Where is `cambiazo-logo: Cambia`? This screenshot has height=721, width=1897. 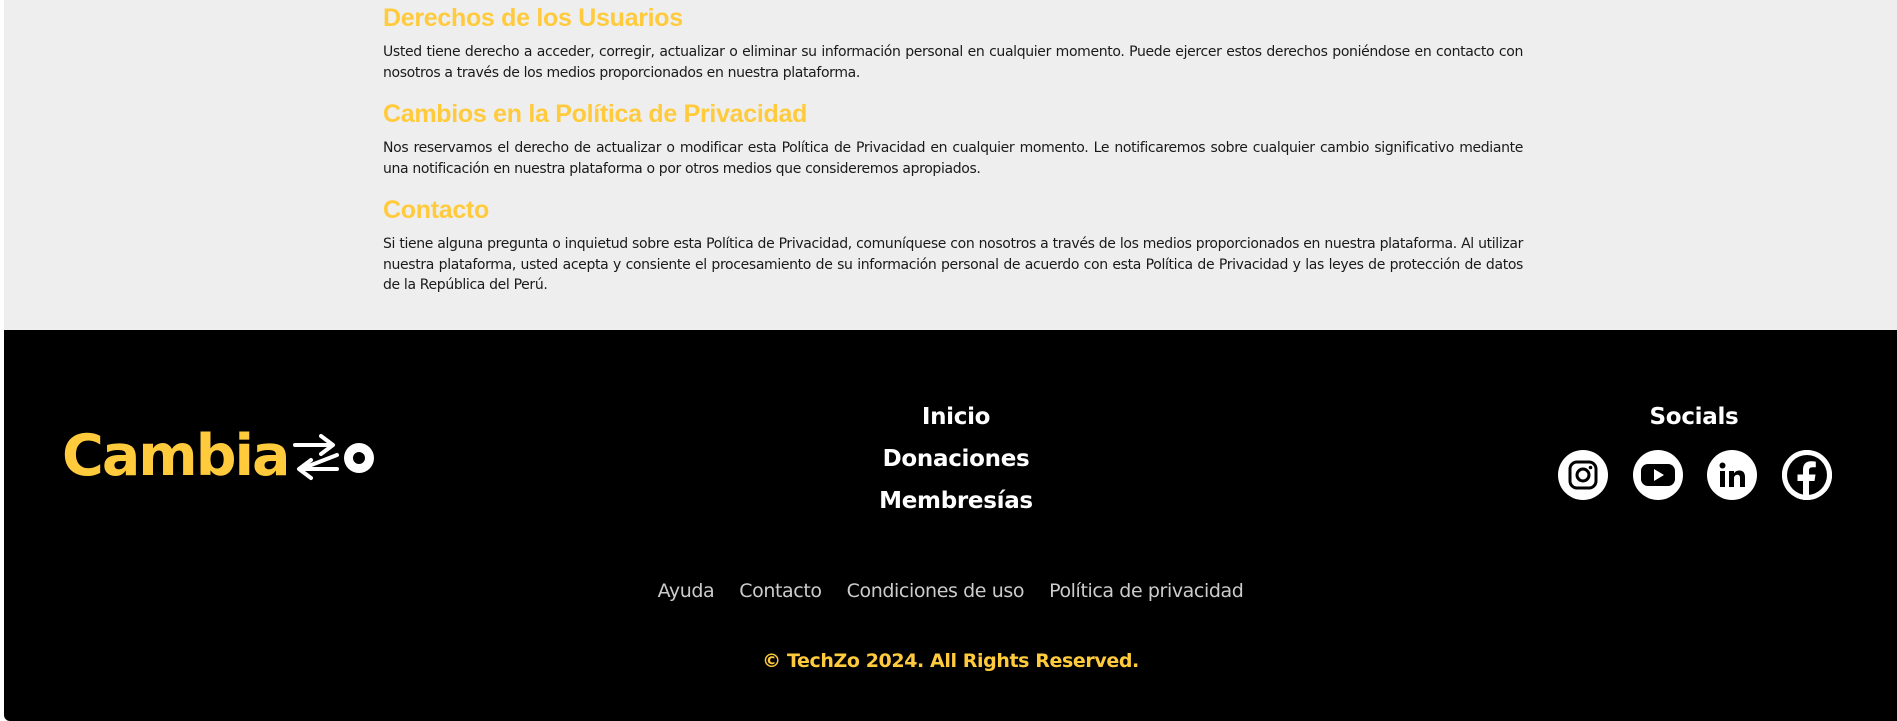 cambiazo-logo: Cambia is located at coordinates (219, 456).